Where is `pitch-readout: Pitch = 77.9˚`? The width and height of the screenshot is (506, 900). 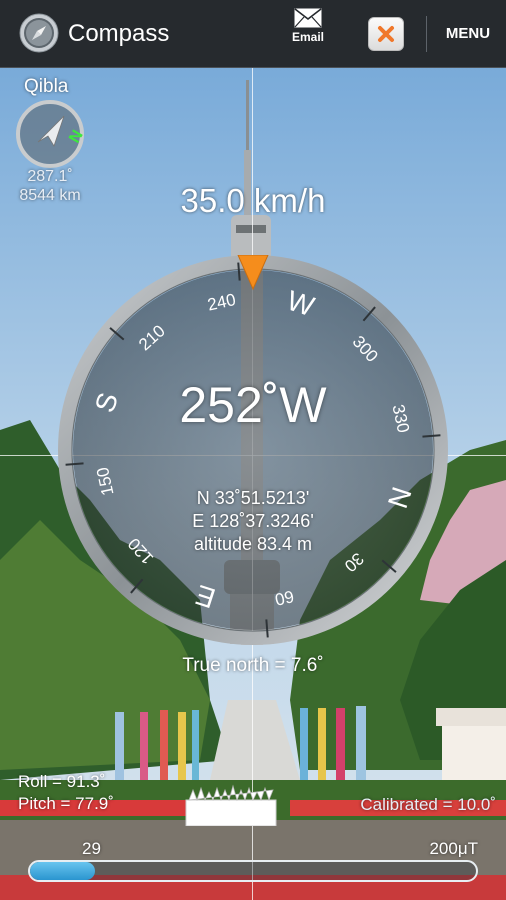
pitch-readout: Pitch = 77.9˚ is located at coordinates (66, 803).